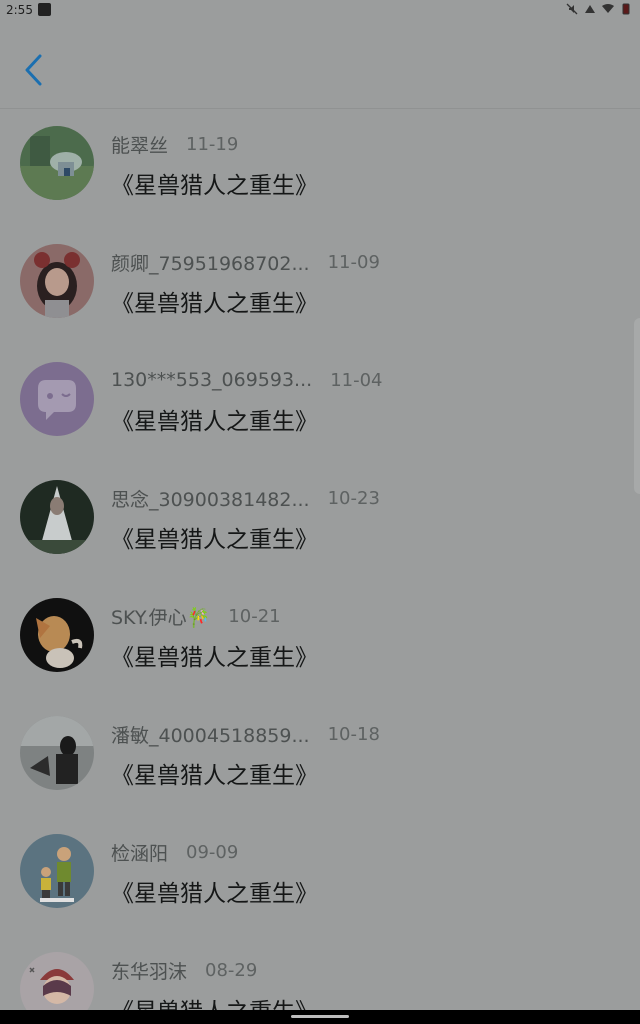 This screenshot has height=1024, width=640. I want to click on navigation-bar, so click(320, 1017).